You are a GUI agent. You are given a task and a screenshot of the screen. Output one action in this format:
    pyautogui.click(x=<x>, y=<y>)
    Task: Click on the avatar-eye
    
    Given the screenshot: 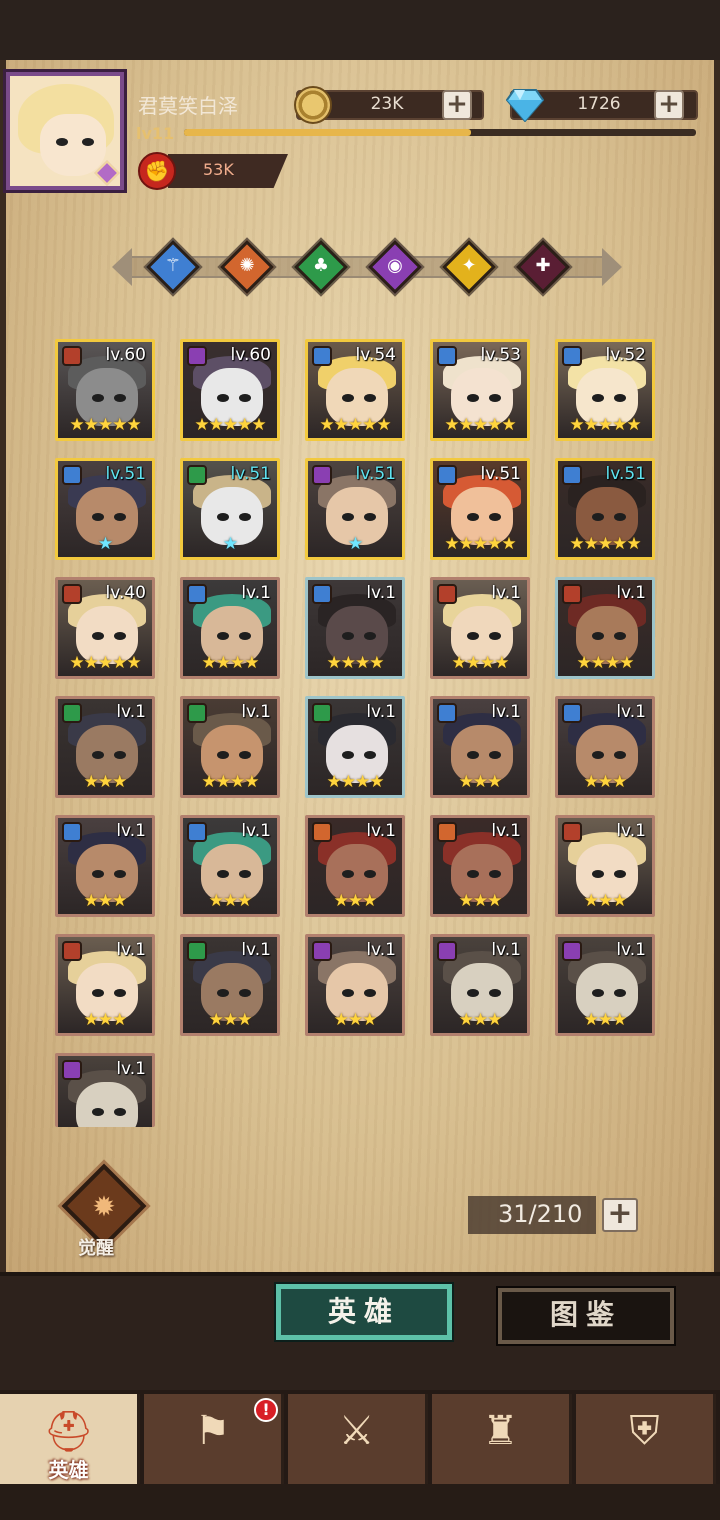 What is the action you would take?
    pyautogui.click(x=62, y=142)
    